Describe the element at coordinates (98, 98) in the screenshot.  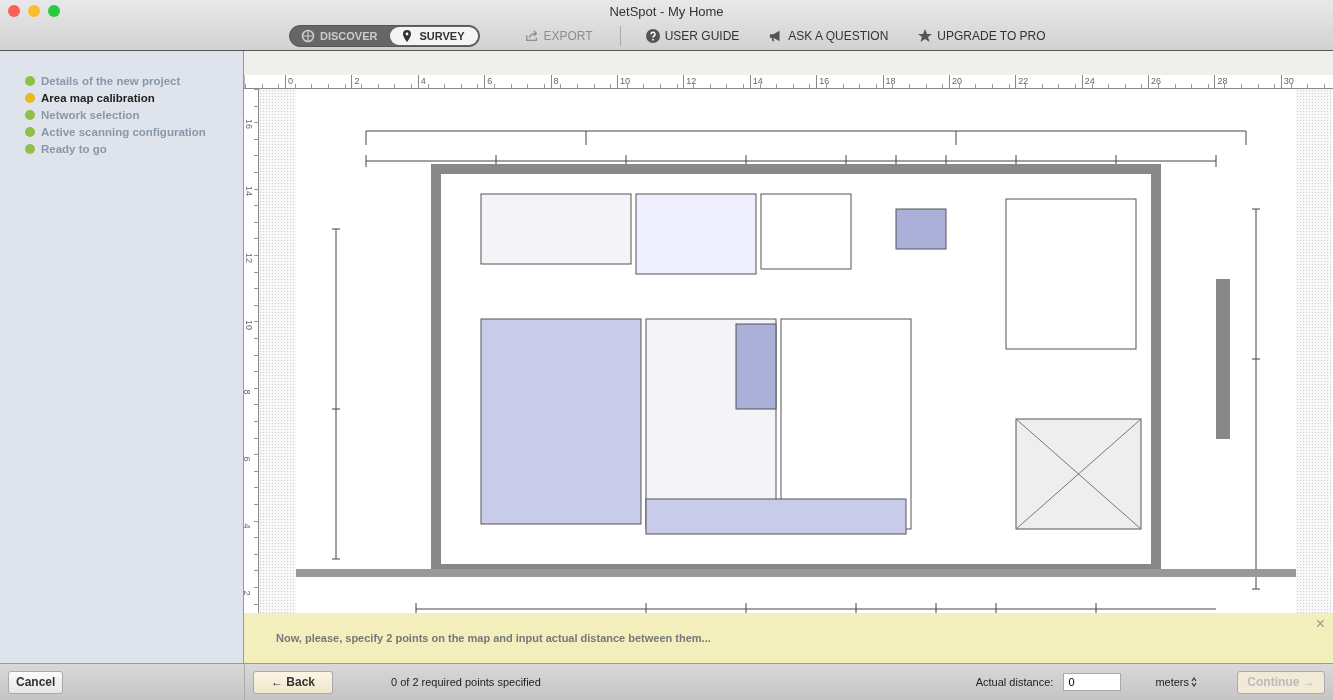
I see `step-label: Area map calibration` at that location.